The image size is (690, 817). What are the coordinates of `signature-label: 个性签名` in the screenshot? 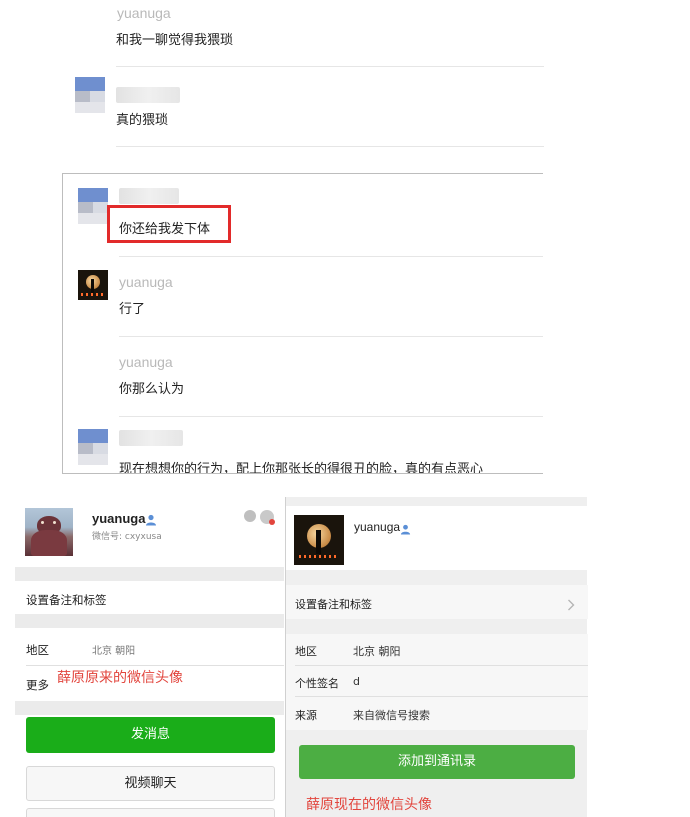 It's located at (317, 683).